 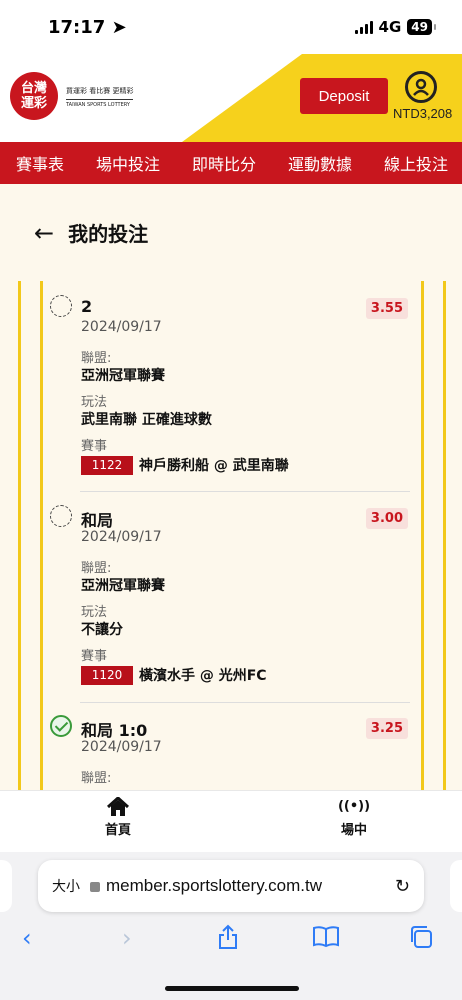 I want to click on bet-selection: 和局 1:0, so click(x=114, y=730).